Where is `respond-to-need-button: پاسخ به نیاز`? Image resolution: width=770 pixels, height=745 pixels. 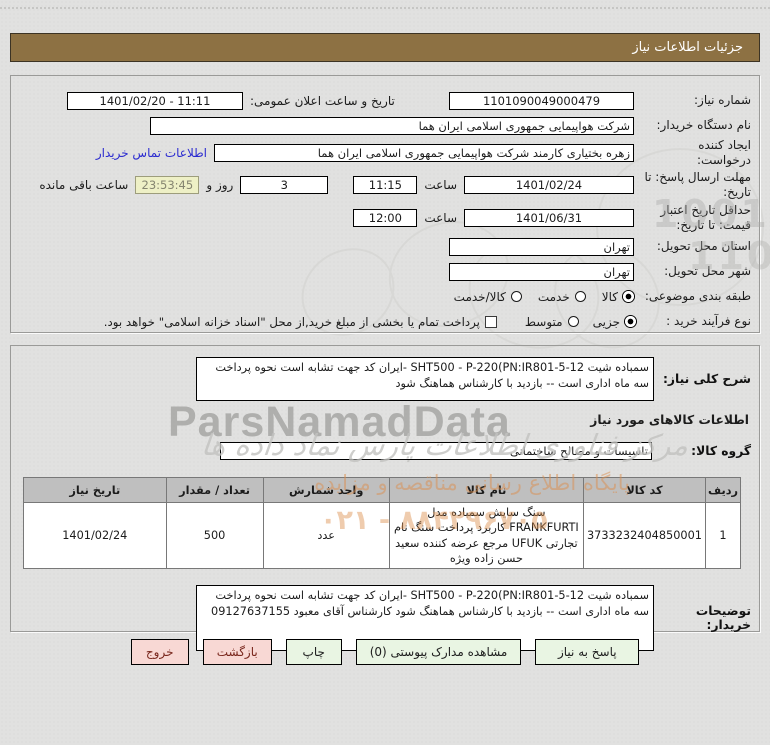 respond-to-need-button: پاسخ به نیاز is located at coordinates (587, 652).